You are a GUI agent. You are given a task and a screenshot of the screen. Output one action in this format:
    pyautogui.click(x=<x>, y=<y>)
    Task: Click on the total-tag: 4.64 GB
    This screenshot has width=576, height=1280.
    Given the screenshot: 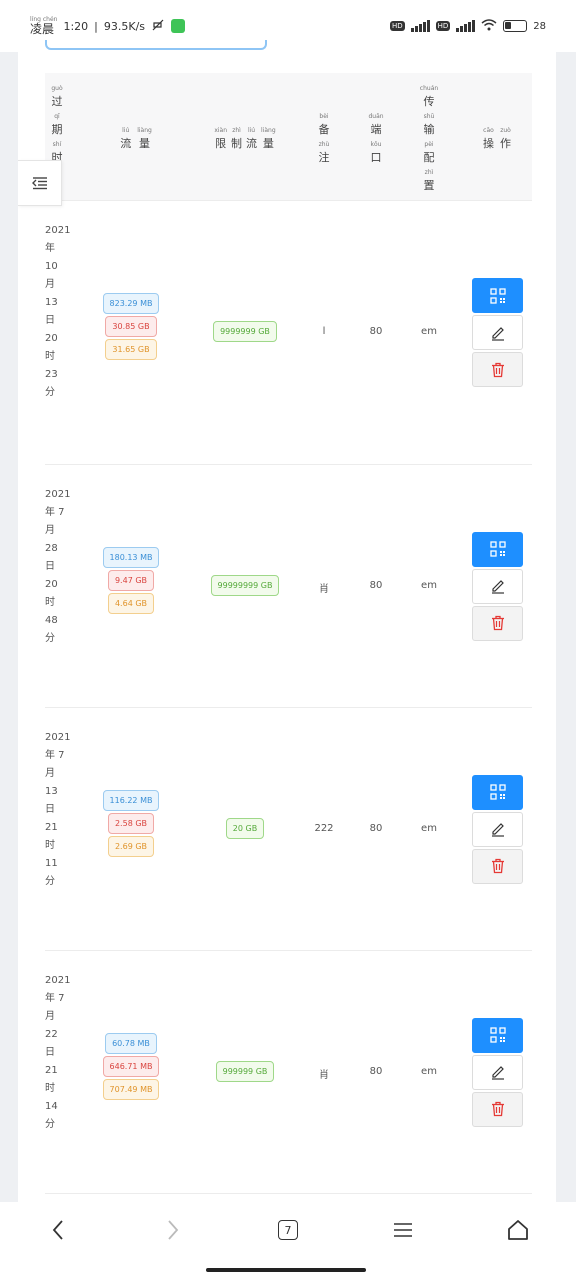 What is the action you would take?
    pyautogui.click(x=131, y=603)
    